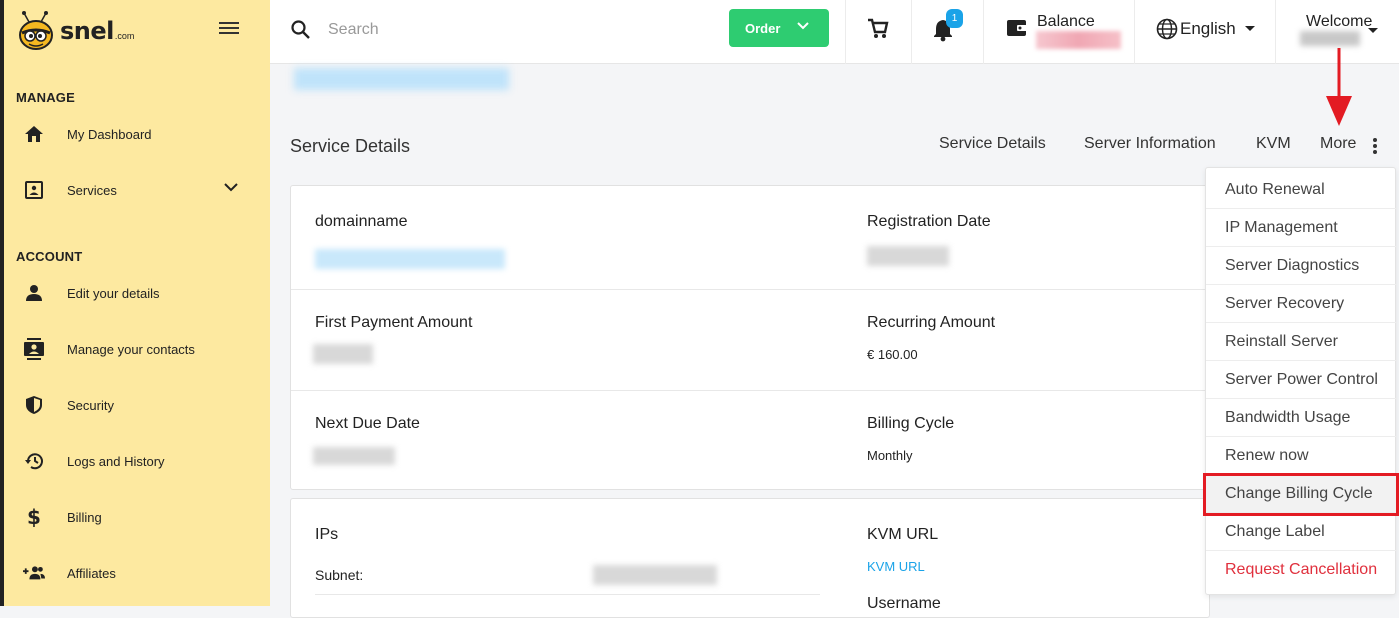 This screenshot has height=618, width=1399. I want to click on notification-badge: 1, so click(954, 18).